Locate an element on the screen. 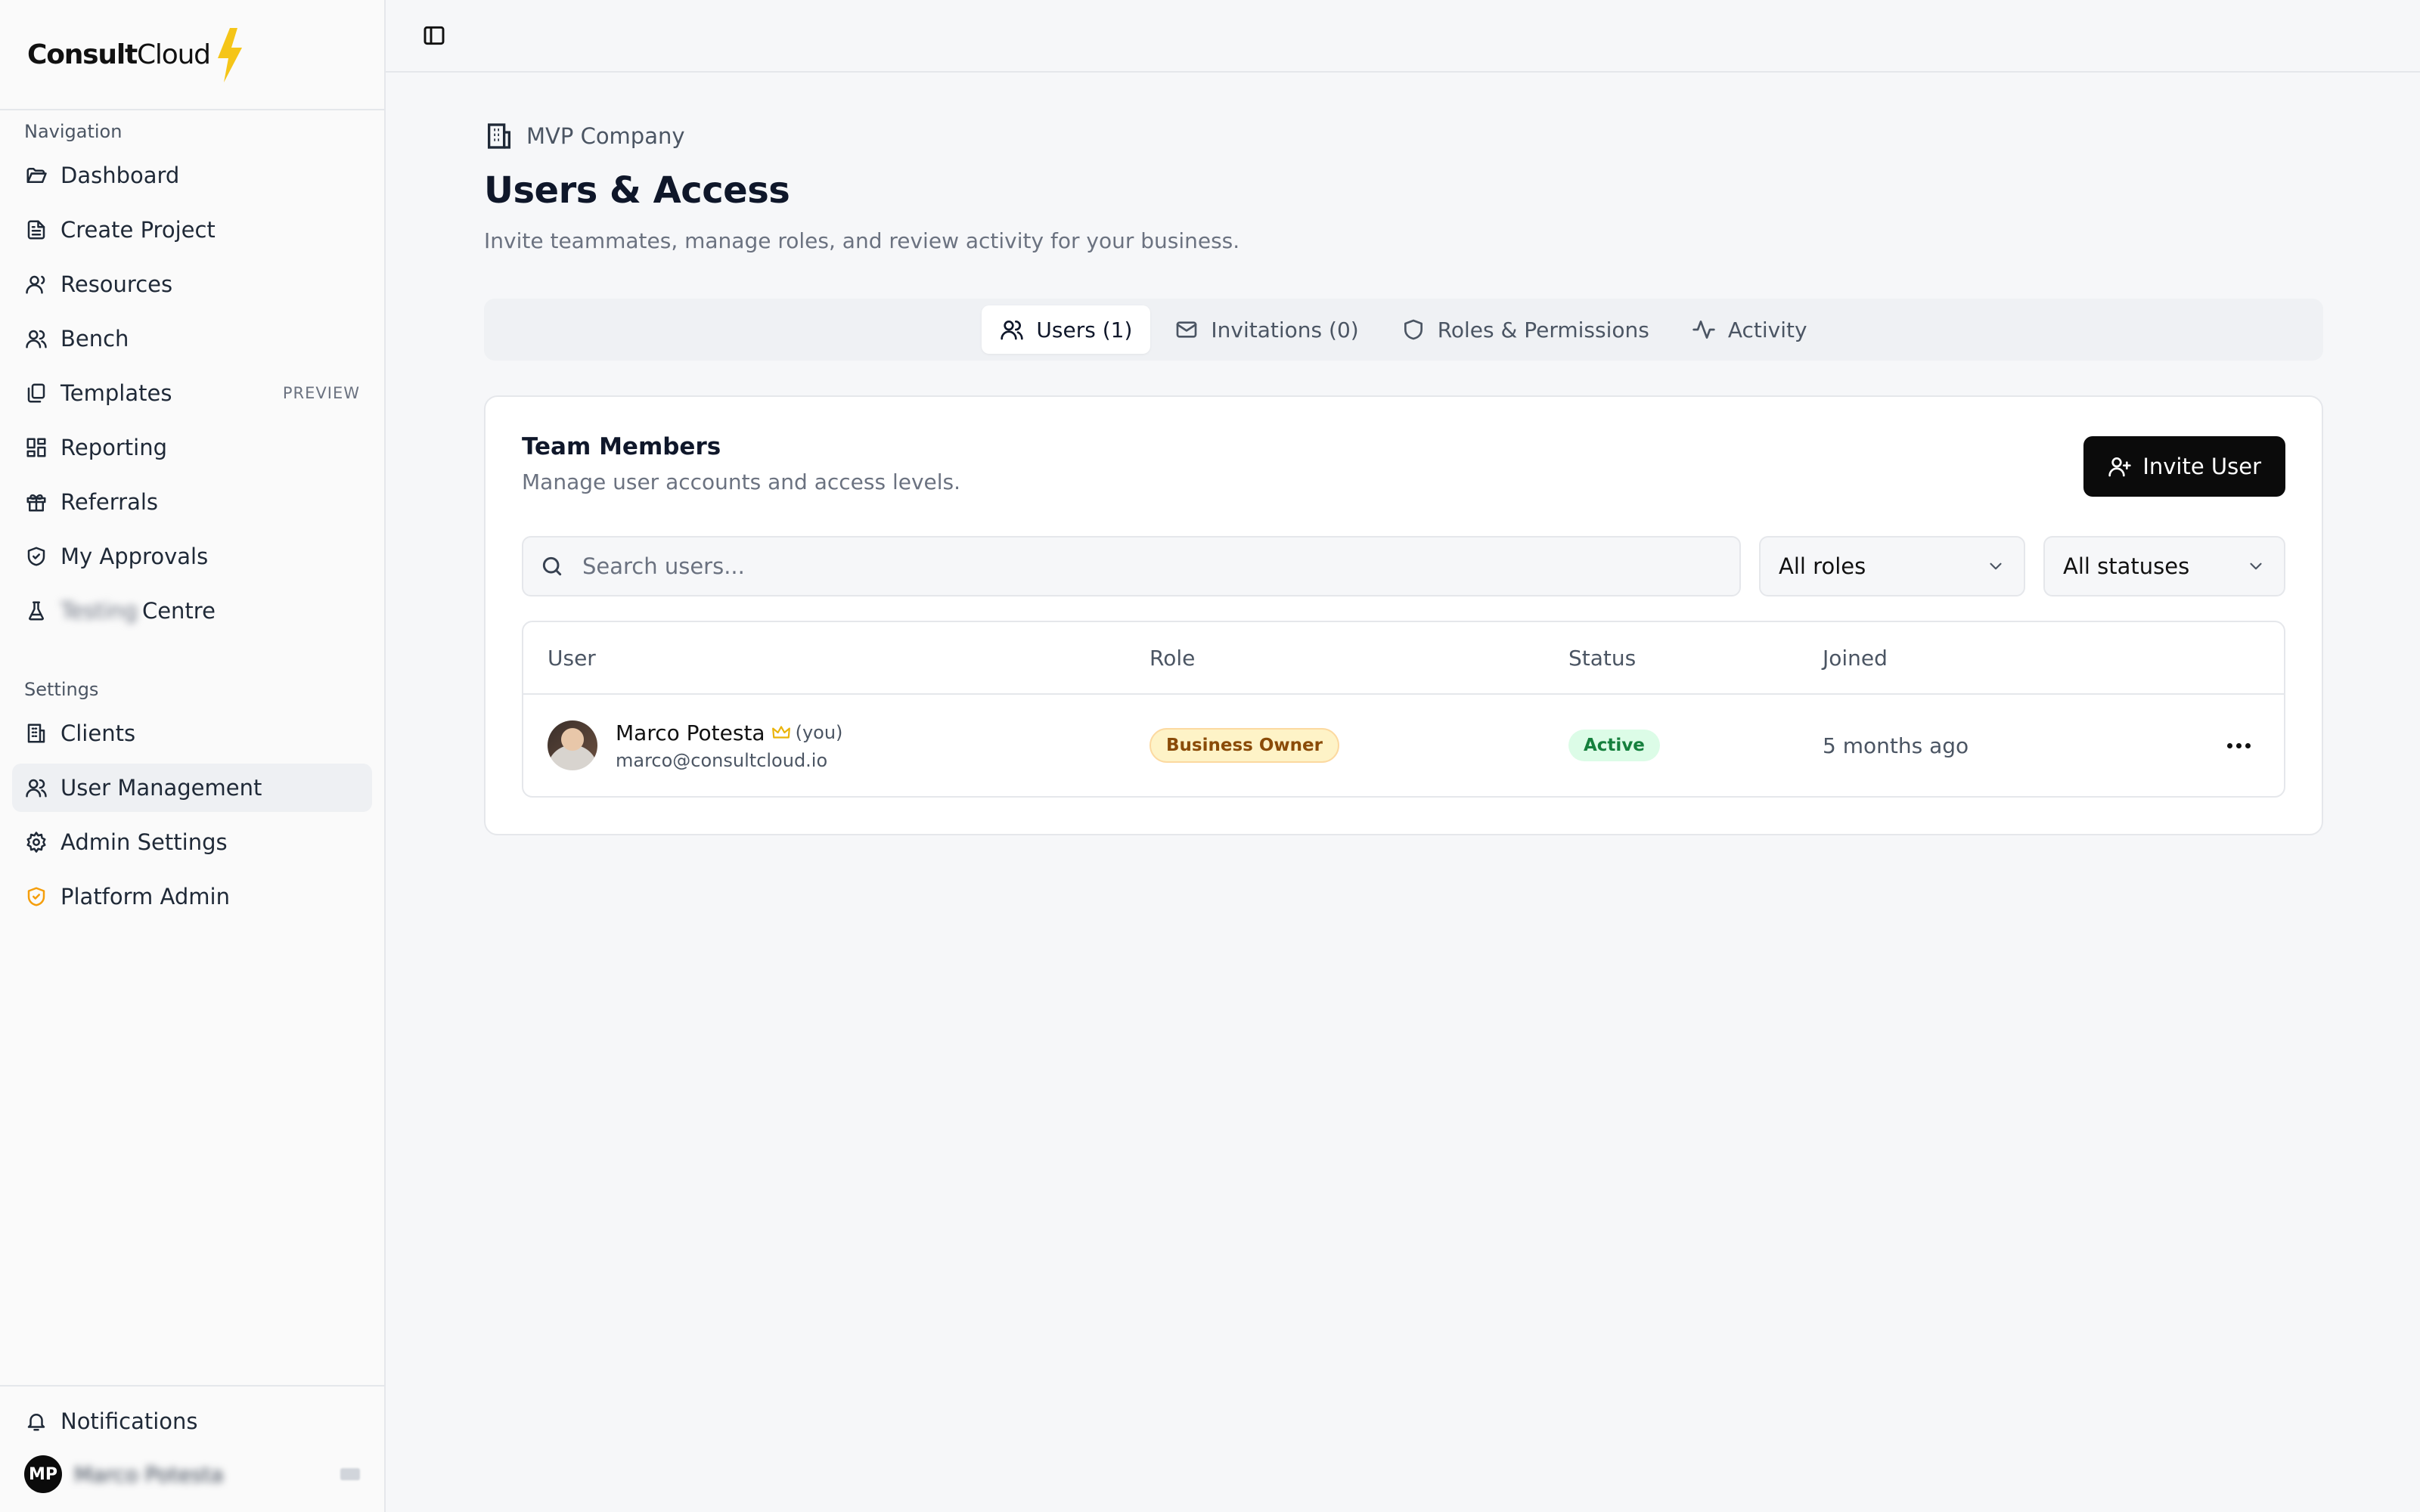 This screenshot has width=2420, height=1512. sidebar-item-testing-centre: Testing Centre is located at coordinates (192, 611).